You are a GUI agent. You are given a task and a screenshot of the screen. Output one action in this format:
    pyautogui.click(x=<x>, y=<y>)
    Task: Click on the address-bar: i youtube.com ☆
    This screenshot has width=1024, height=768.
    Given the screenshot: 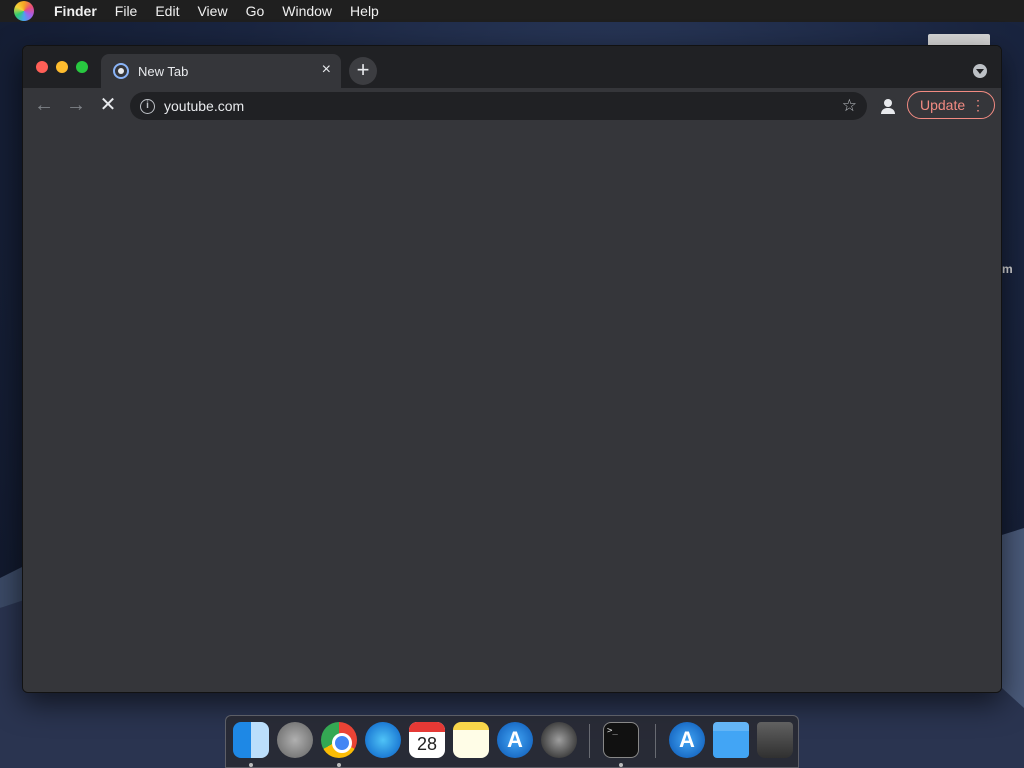 What is the action you would take?
    pyautogui.click(x=498, y=106)
    